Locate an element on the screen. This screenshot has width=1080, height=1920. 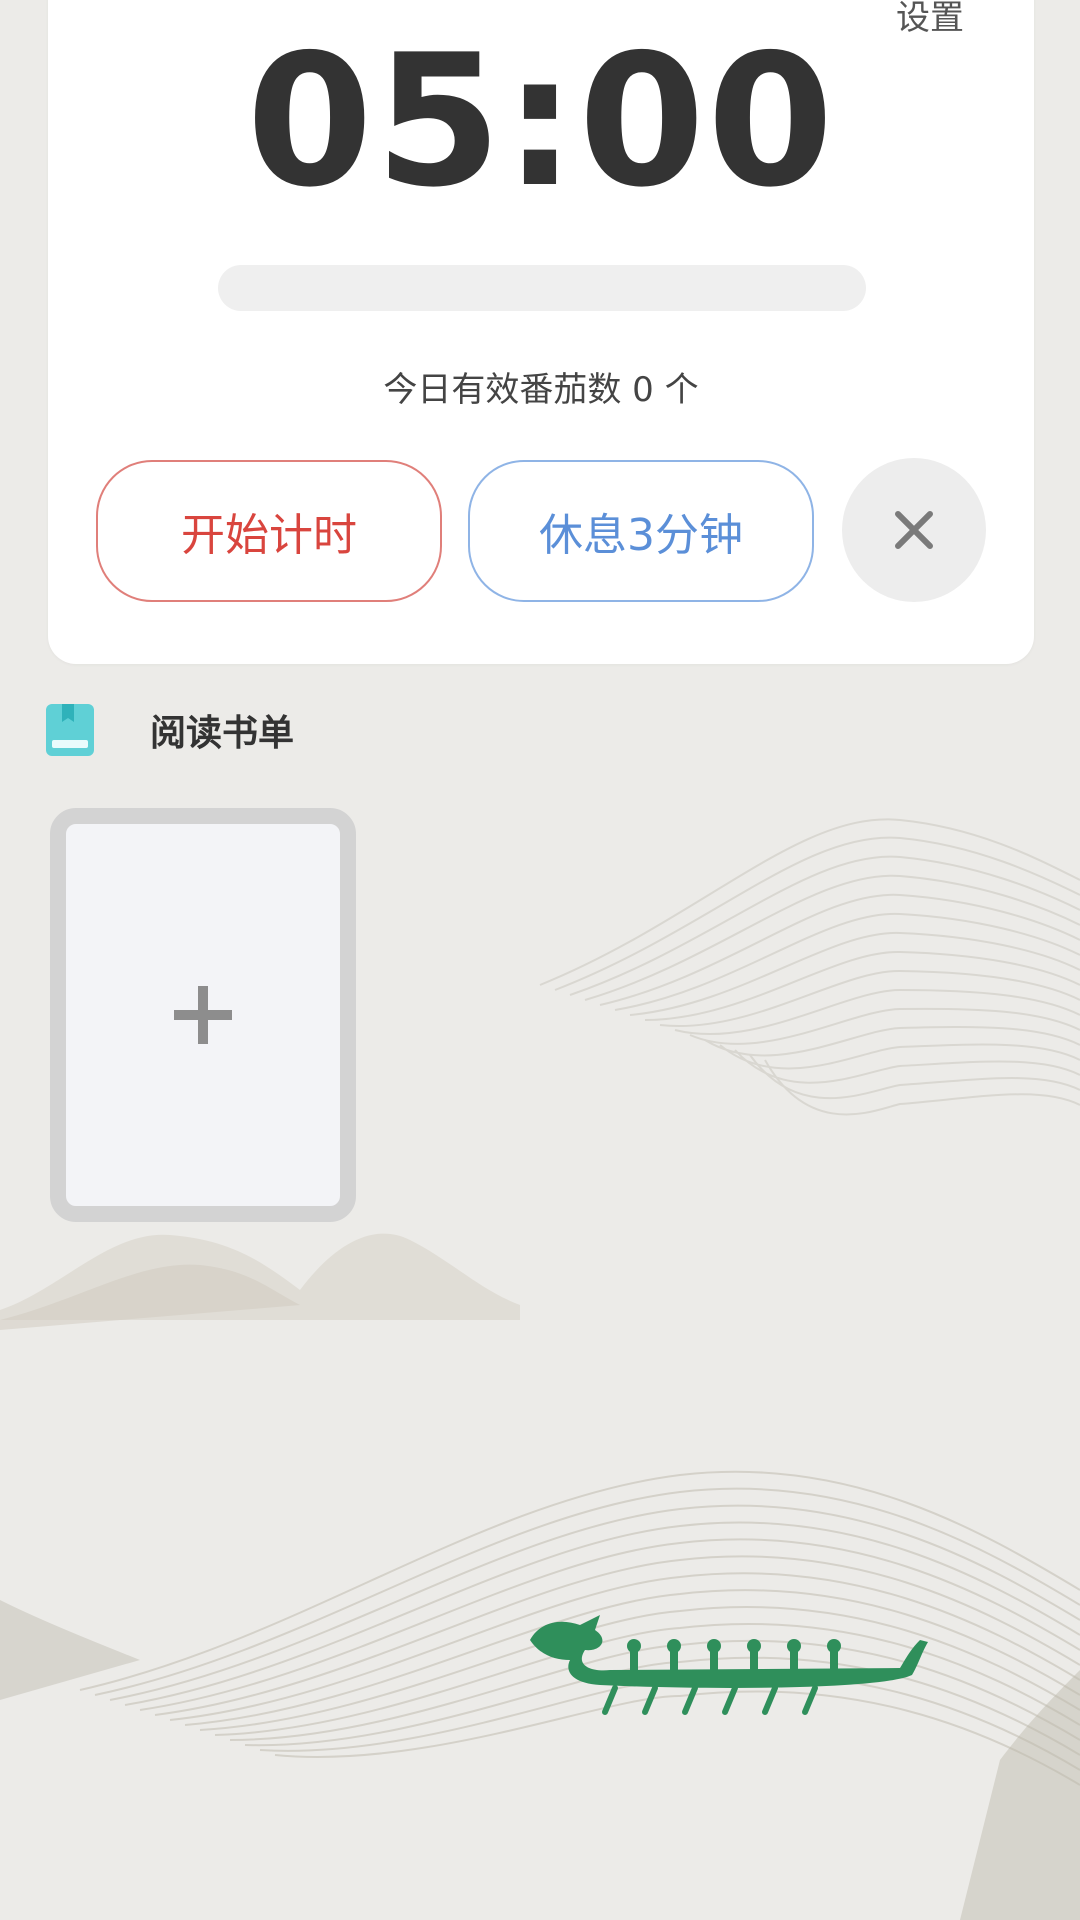
close-icon is located at coordinates (914, 530).